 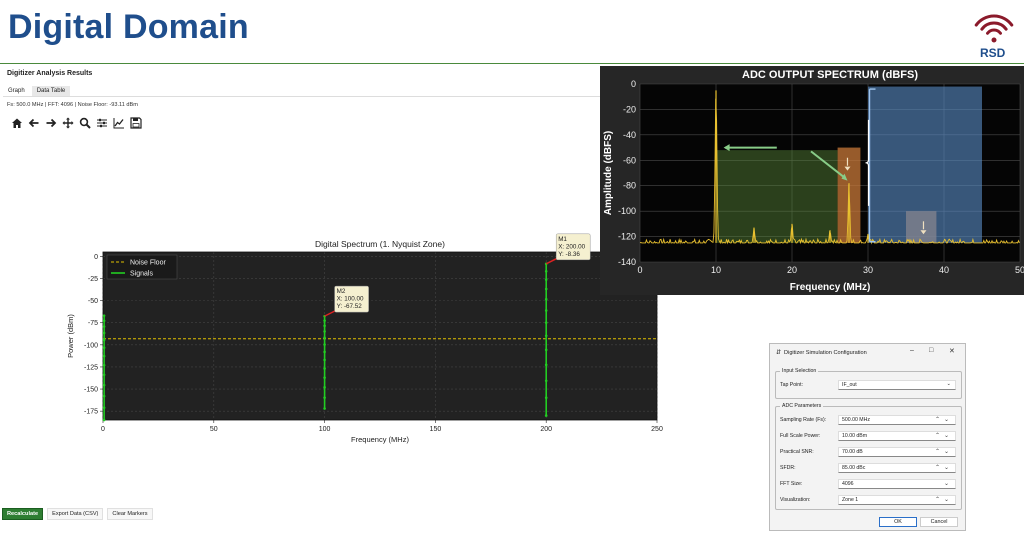 I want to click on adc-y-tick-label: 0, so click(x=633, y=84).